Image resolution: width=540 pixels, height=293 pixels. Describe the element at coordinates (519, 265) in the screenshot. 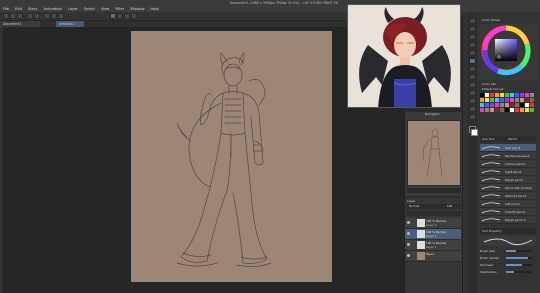

I see `hardness-slider` at that location.